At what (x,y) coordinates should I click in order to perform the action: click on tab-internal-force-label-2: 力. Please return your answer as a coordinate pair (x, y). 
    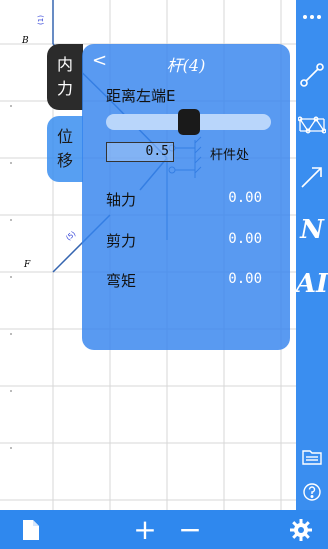
    Looking at the image, I should click on (64, 88).